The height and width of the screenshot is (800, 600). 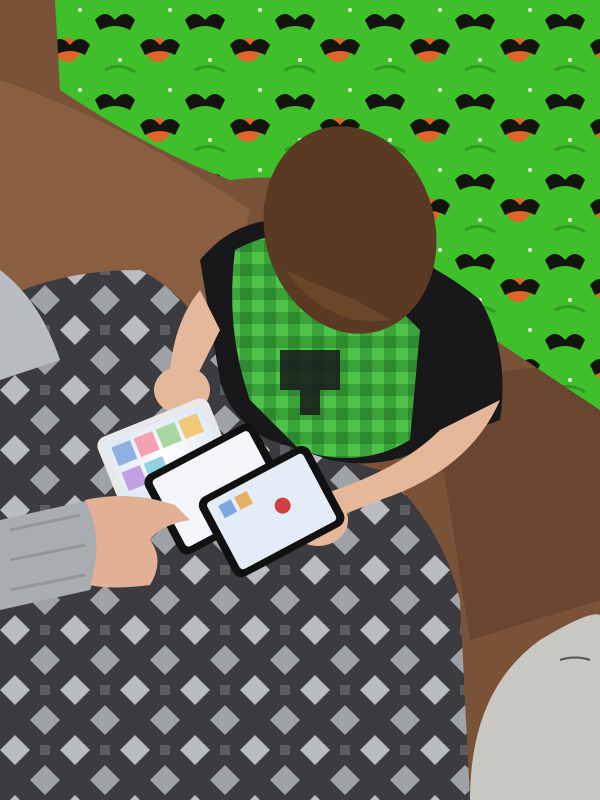 What do you see at coordinates (310, 370) in the screenshot?
I see `creeper-face` at bounding box center [310, 370].